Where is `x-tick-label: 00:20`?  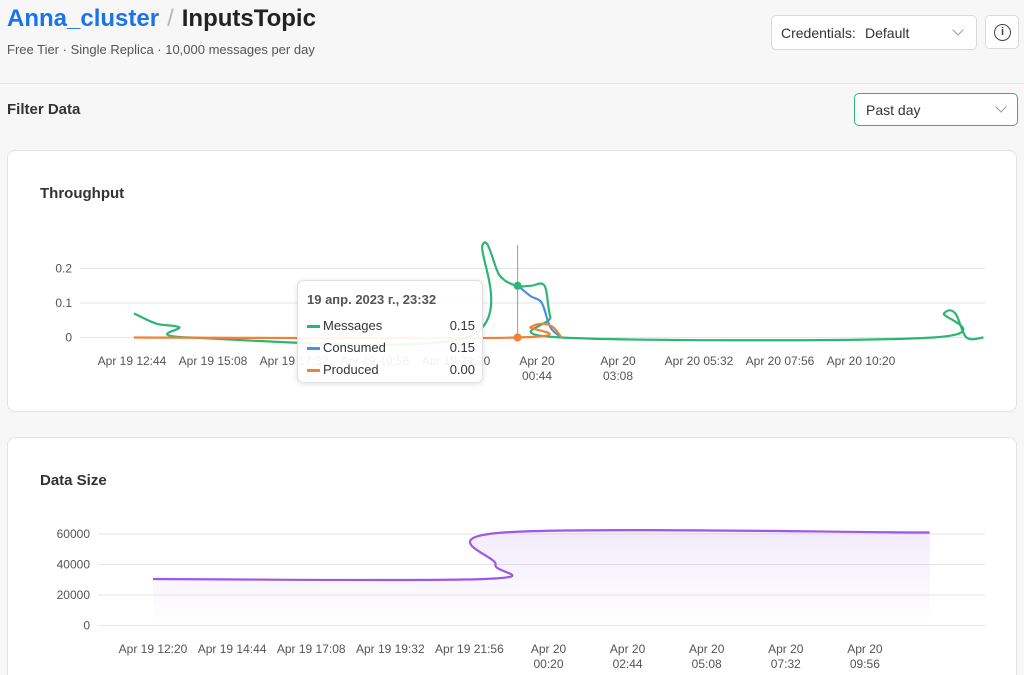
x-tick-label: 00:20 is located at coordinates (548, 664).